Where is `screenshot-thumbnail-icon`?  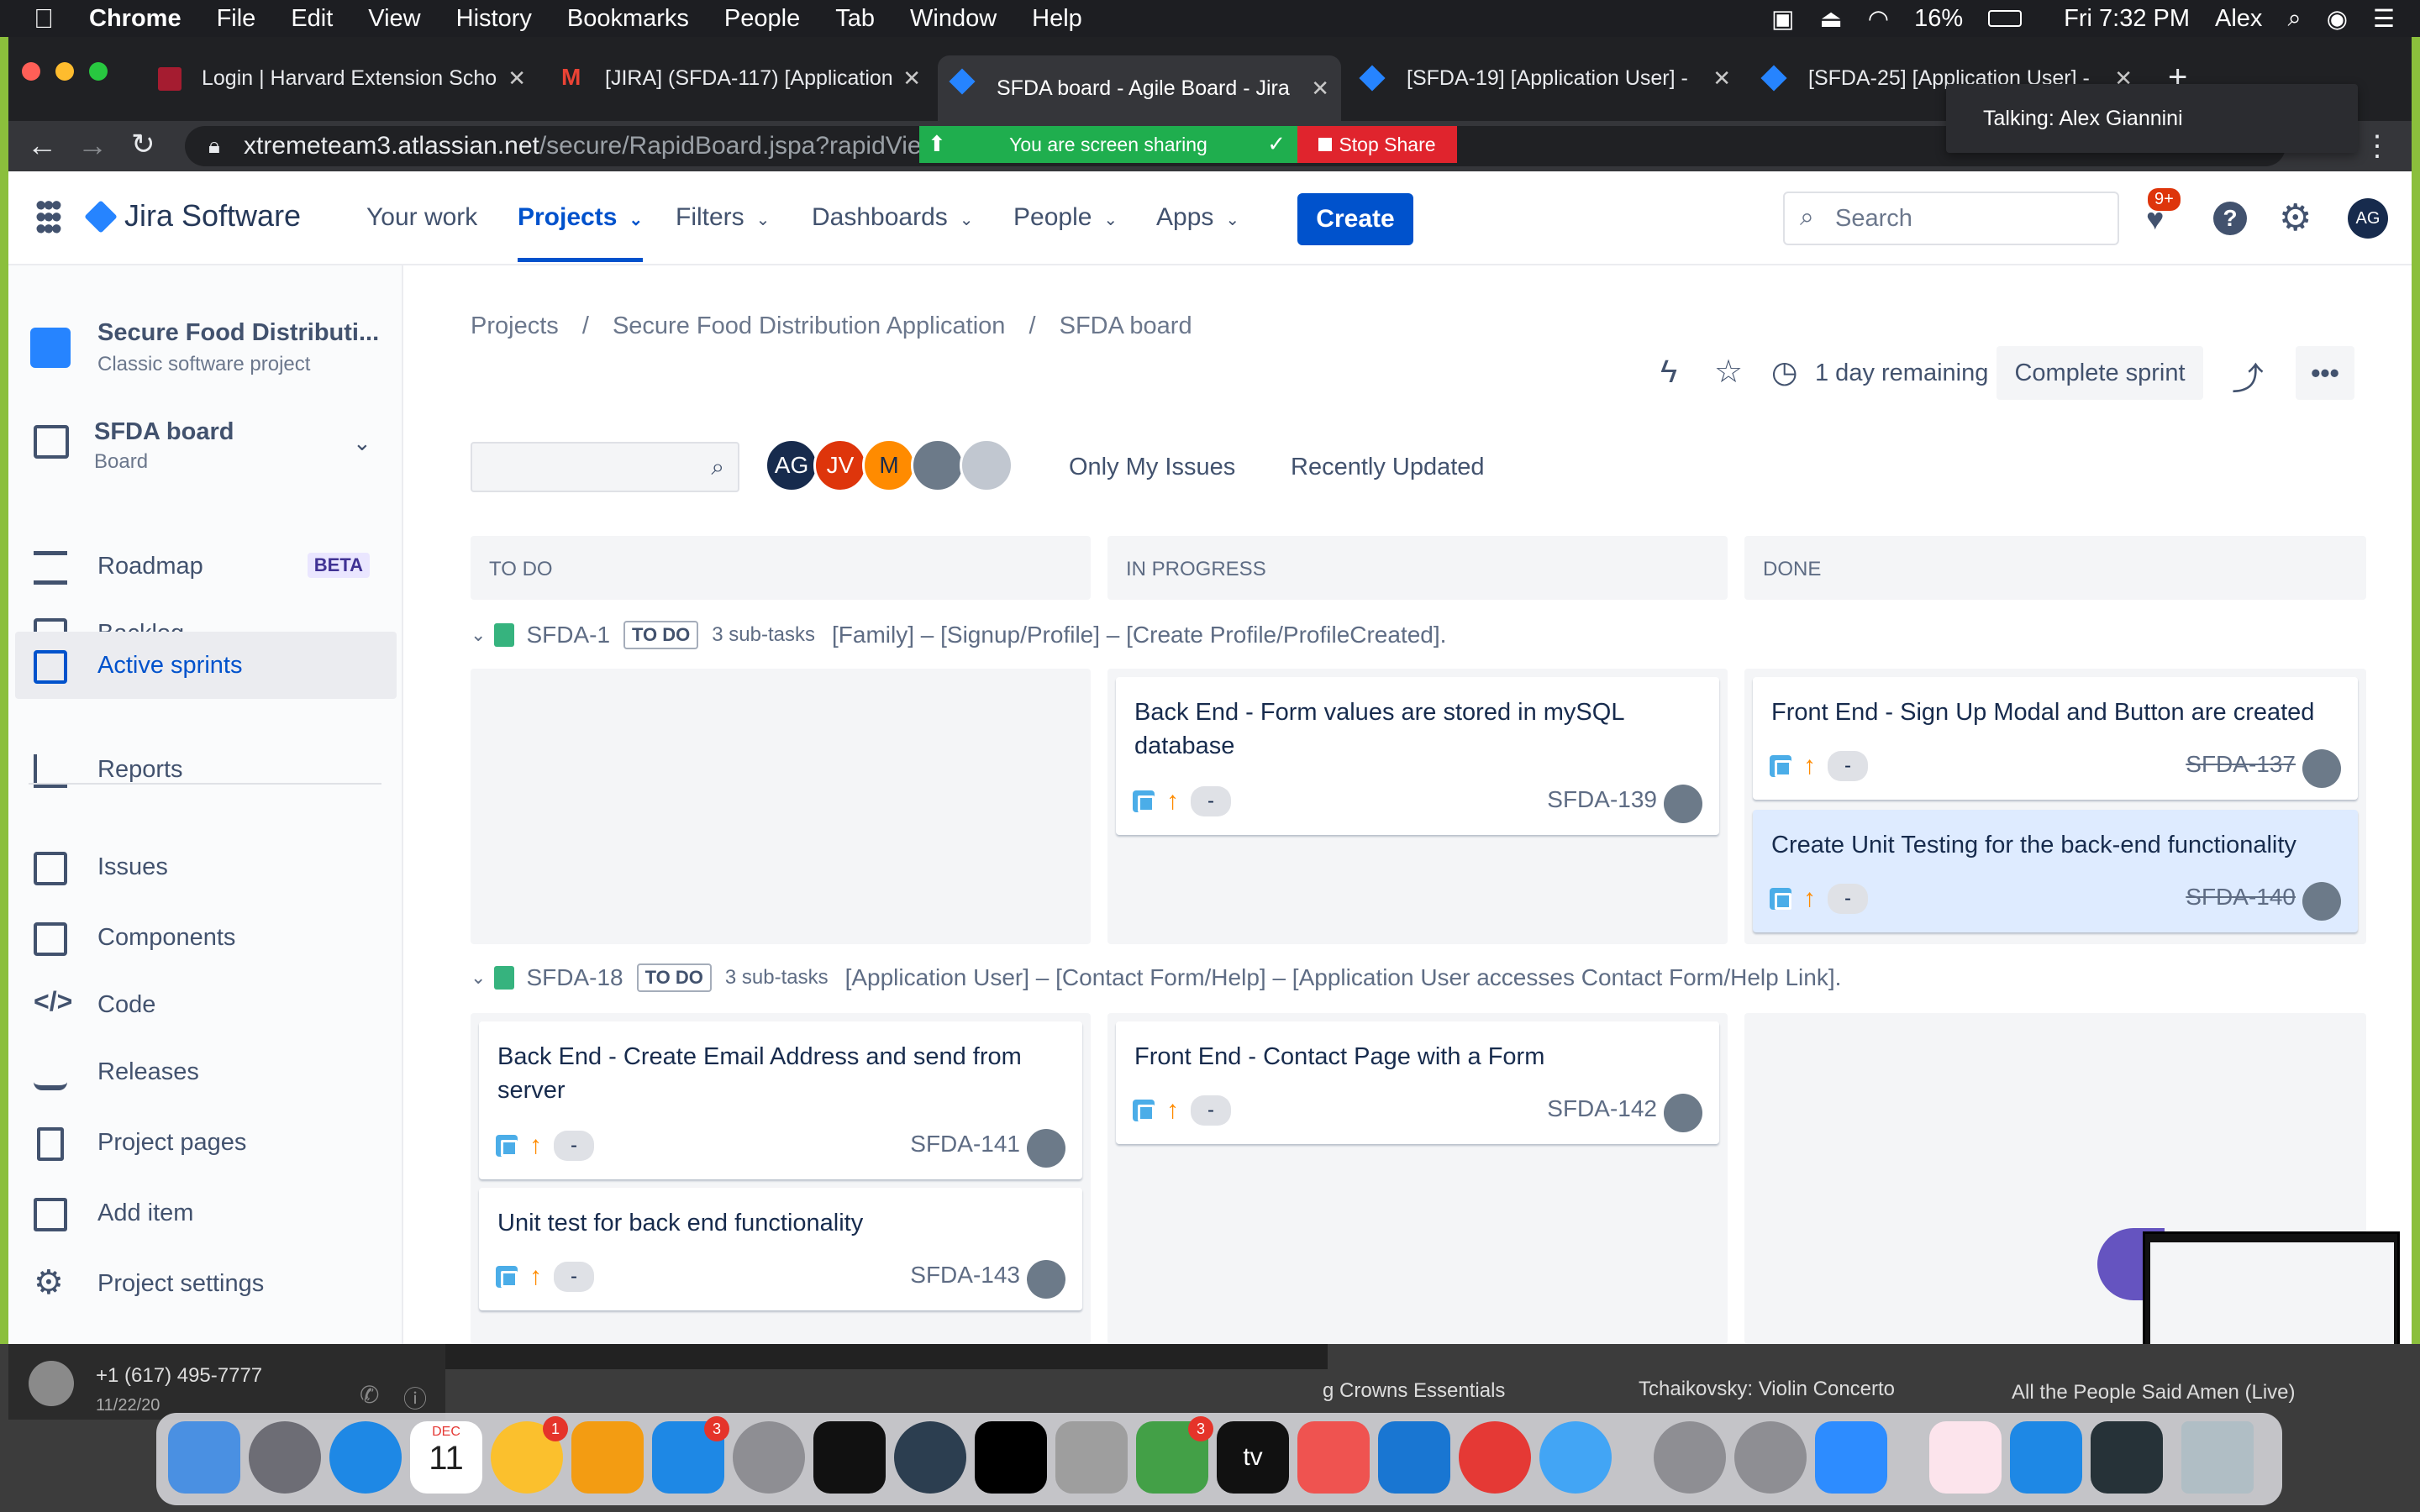
screenshot-thumbnail-icon is located at coordinates (2127, 1457).